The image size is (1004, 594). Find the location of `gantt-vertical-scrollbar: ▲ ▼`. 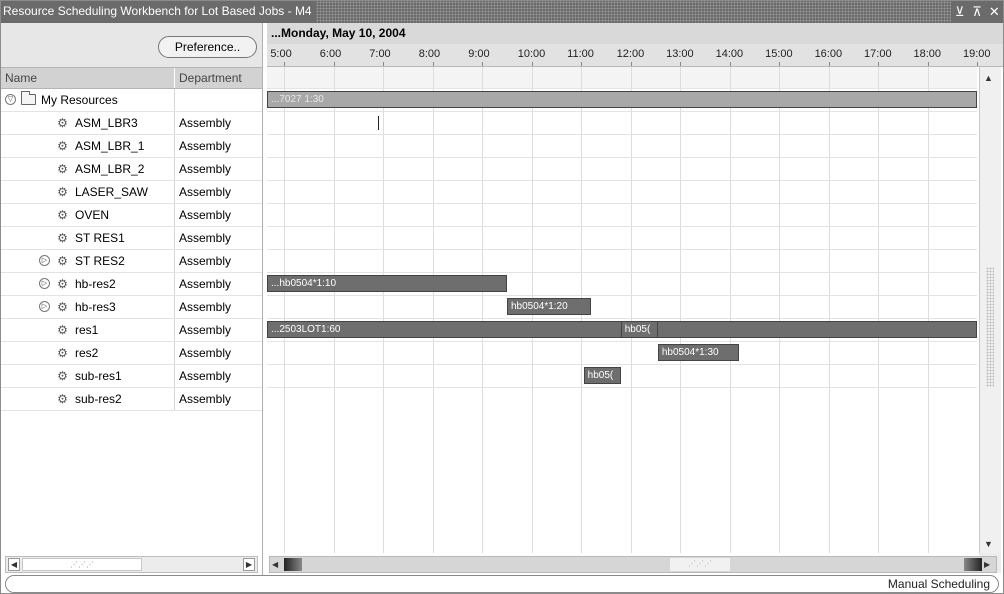

gantt-vertical-scrollbar: ▲ ▼ is located at coordinates (990, 310).